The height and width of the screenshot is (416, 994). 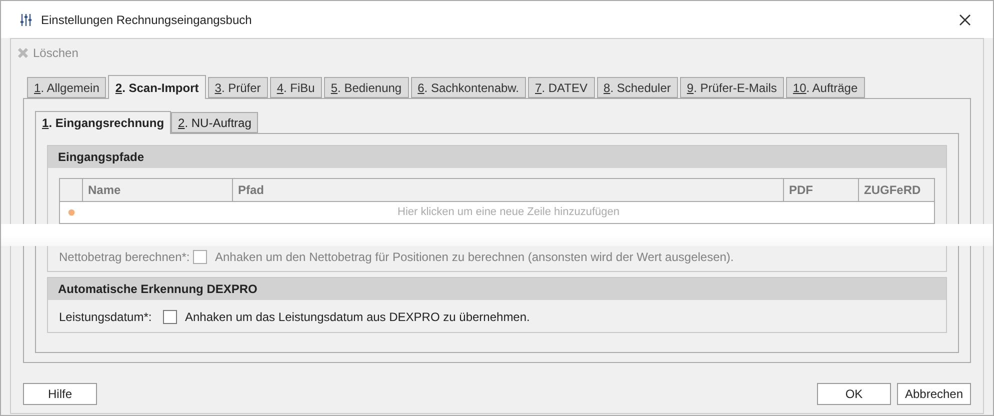 I want to click on tab: 2. Scan-Import, so click(x=157, y=87).